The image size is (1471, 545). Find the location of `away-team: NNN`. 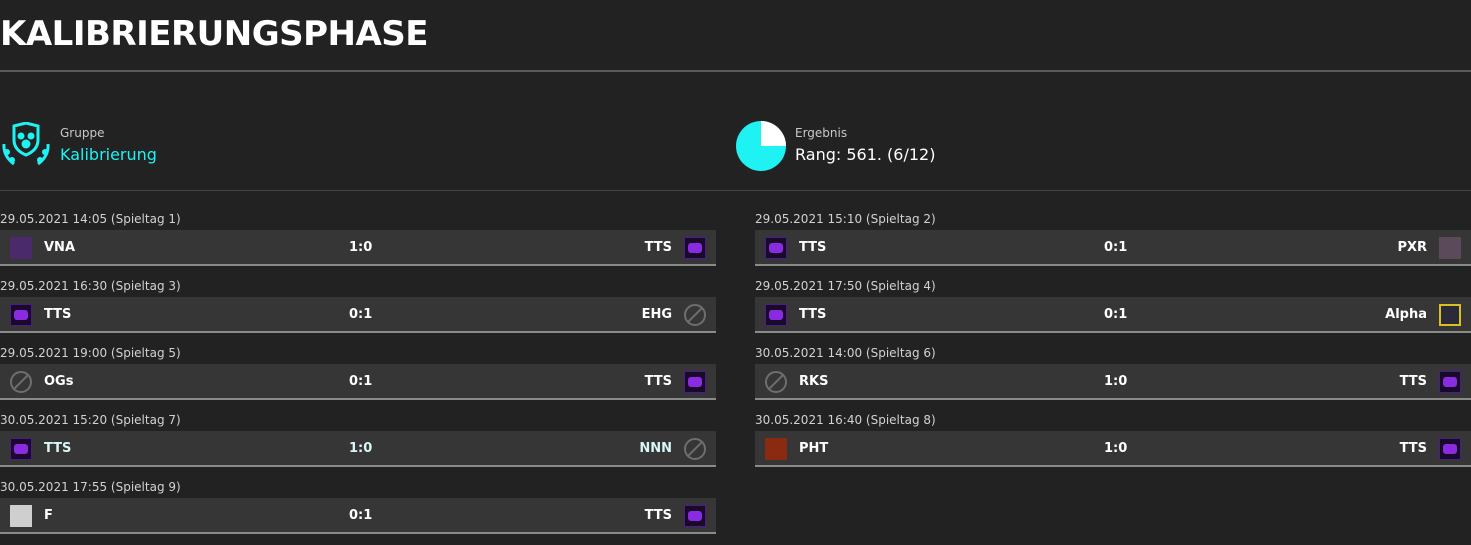

away-team: NNN is located at coordinates (655, 448).